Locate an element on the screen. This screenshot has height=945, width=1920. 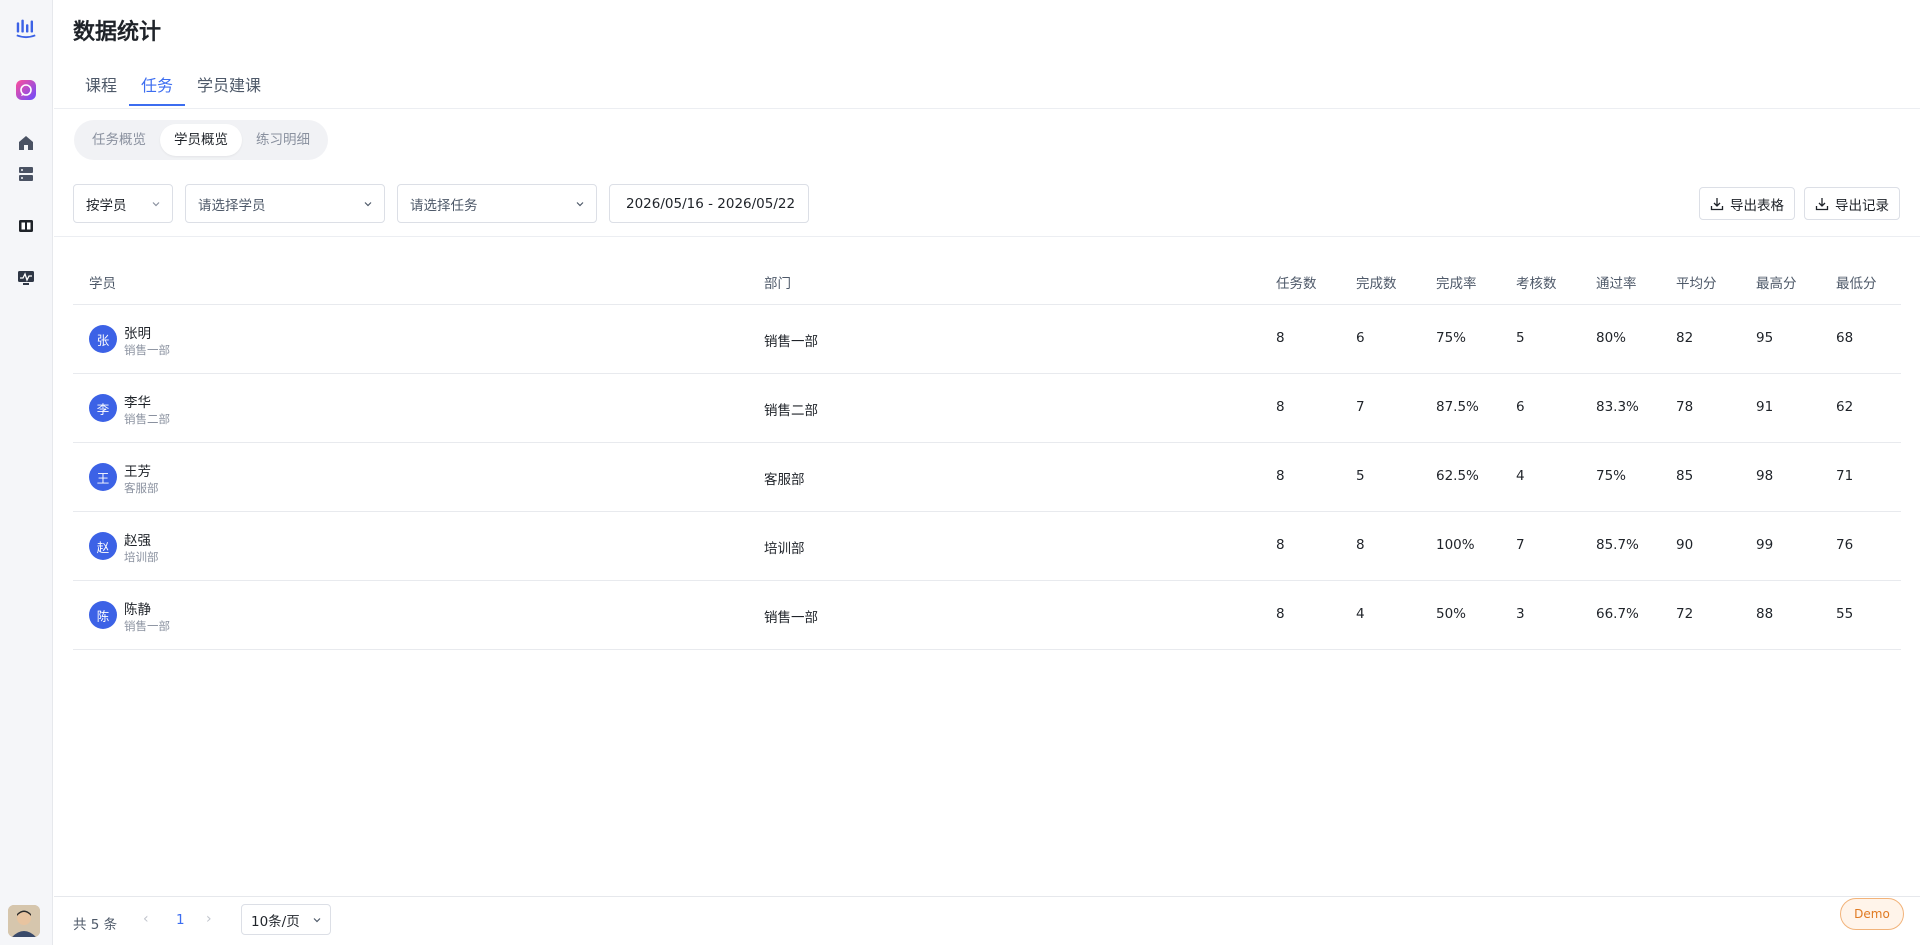
table-row: 王 王芳 客服部 客服部 8 5 62.5% 4 75% 85 98 71 is located at coordinates (987, 477).